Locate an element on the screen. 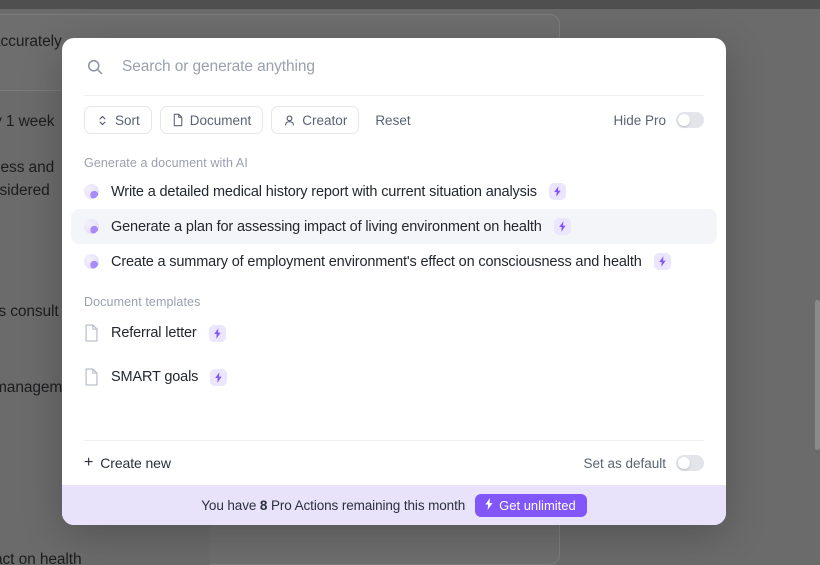 The image size is (820, 565). sort-updown-icon is located at coordinates (102, 120).